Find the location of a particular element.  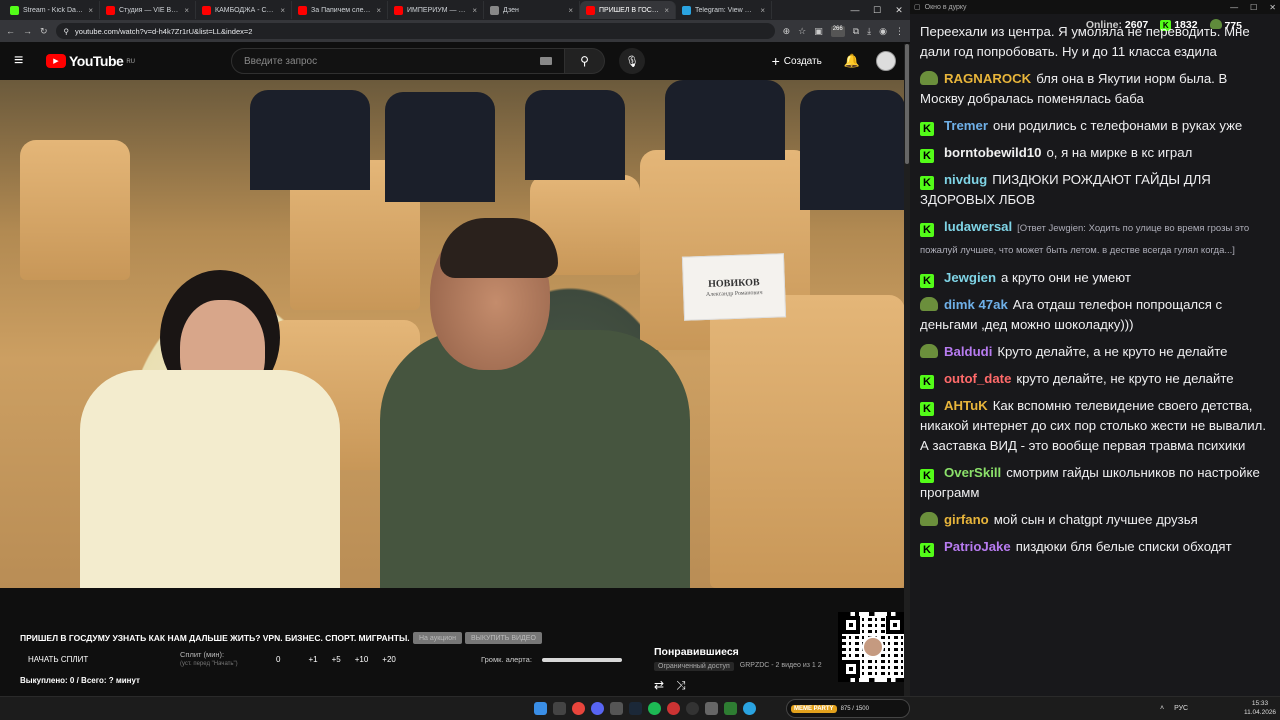

chat-username: AHTuK is located at coordinates (966, 405).